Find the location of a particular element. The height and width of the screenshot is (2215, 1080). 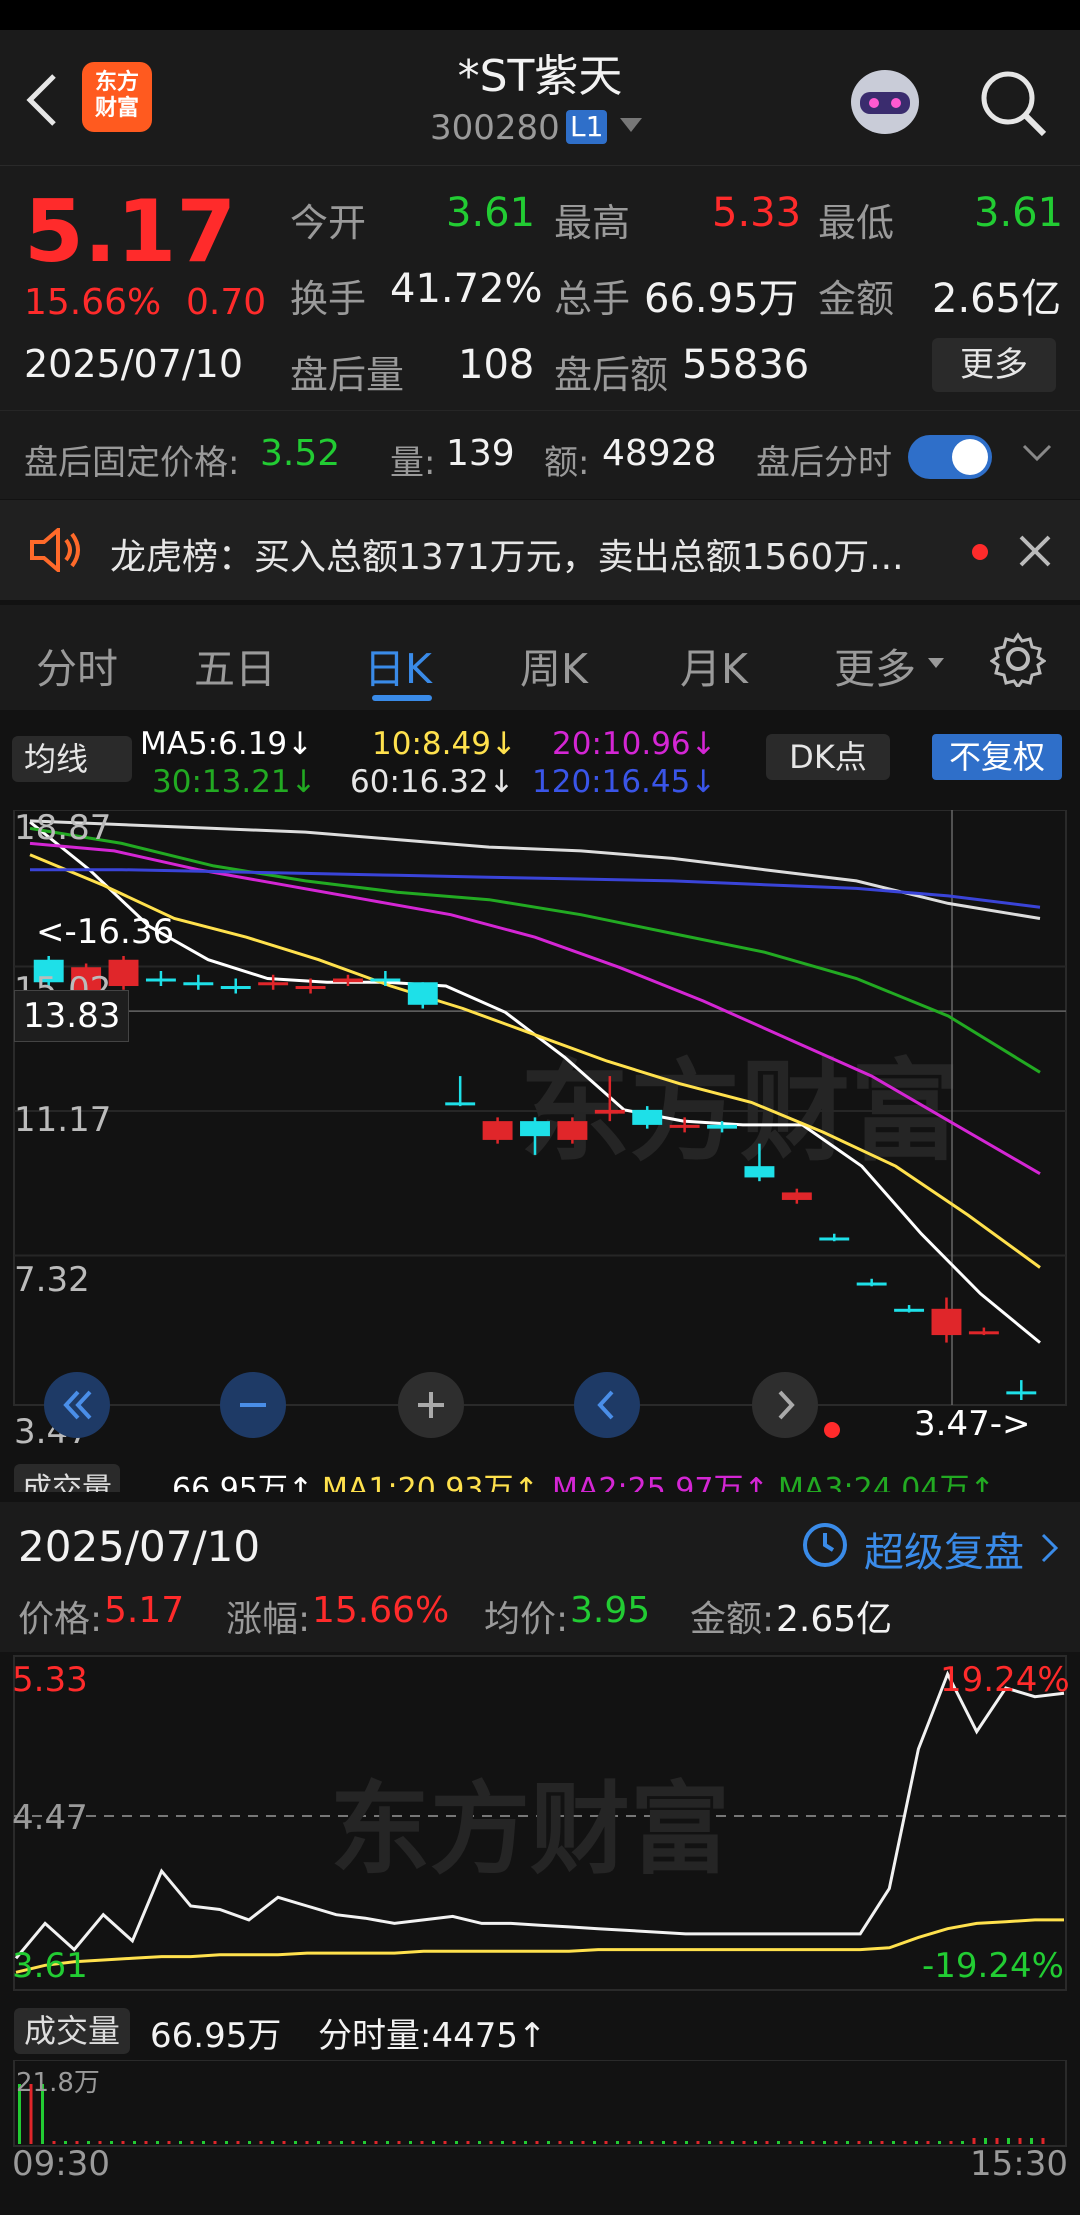

volume-selector: 成交量 is located at coordinates (67, 1478).